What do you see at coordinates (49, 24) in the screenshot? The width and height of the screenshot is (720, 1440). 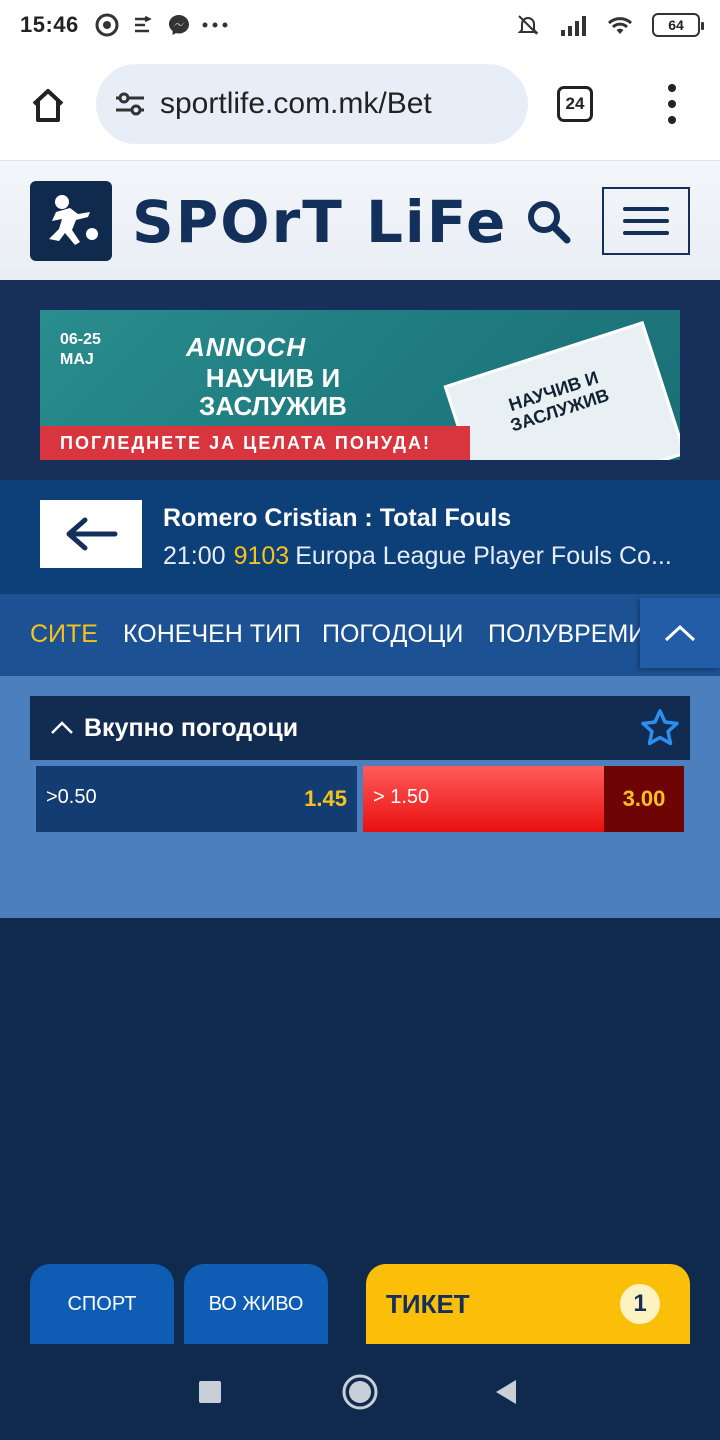 I see `status-time: 15:46` at bounding box center [49, 24].